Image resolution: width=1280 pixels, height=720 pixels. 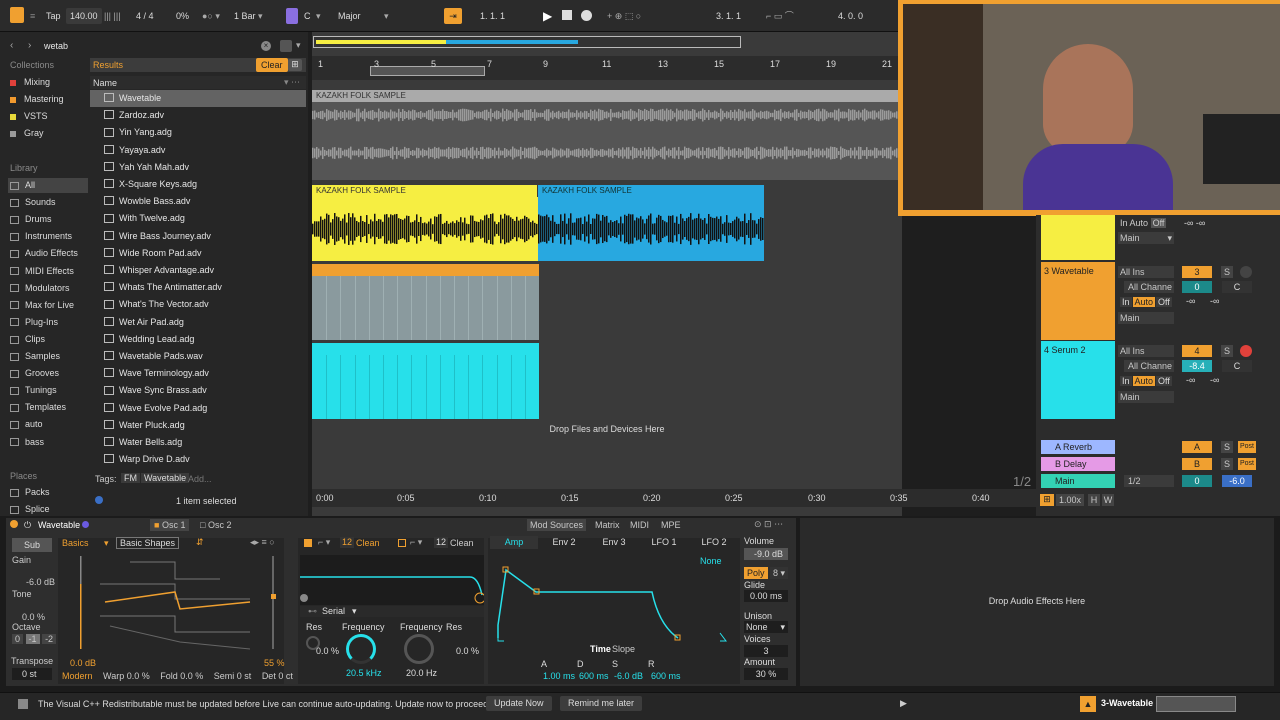 What do you see at coordinates (1227, 464) in the screenshot?
I see `return-solo-button: S` at bounding box center [1227, 464].